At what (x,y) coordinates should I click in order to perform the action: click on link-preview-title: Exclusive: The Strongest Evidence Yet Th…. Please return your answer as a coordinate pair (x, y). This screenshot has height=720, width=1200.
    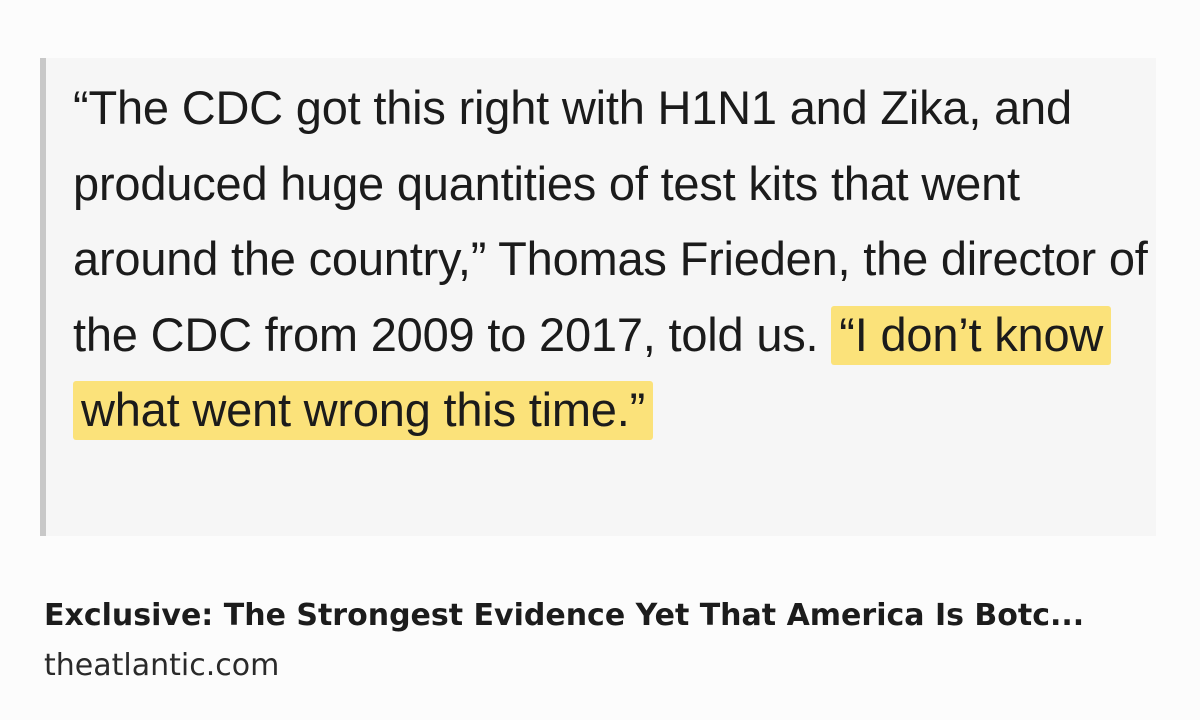
    Looking at the image, I should click on (599, 616).